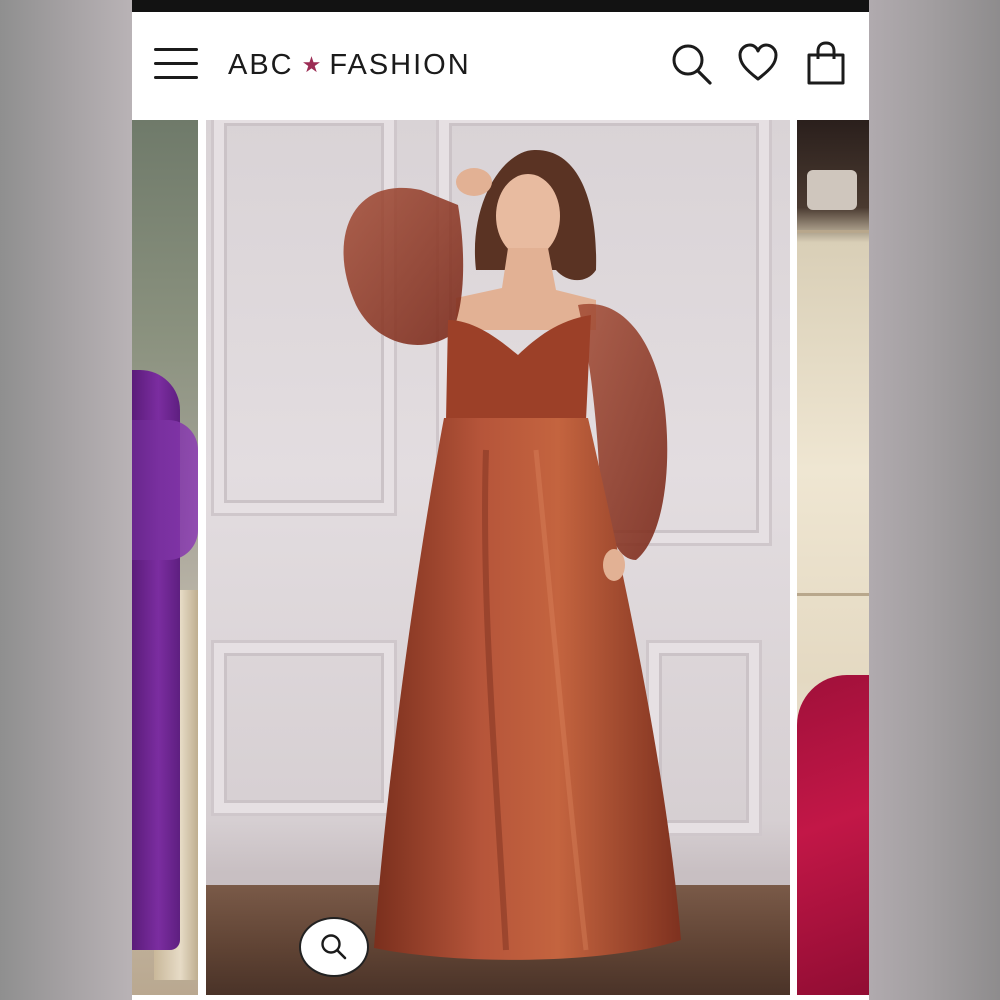 The height and width of the screenshot is (1000, 1000). What do you see at coordinates (400, 64) in the screenshot?
I see `brand-name-right: FASHION` at bounding box center [400, 64].